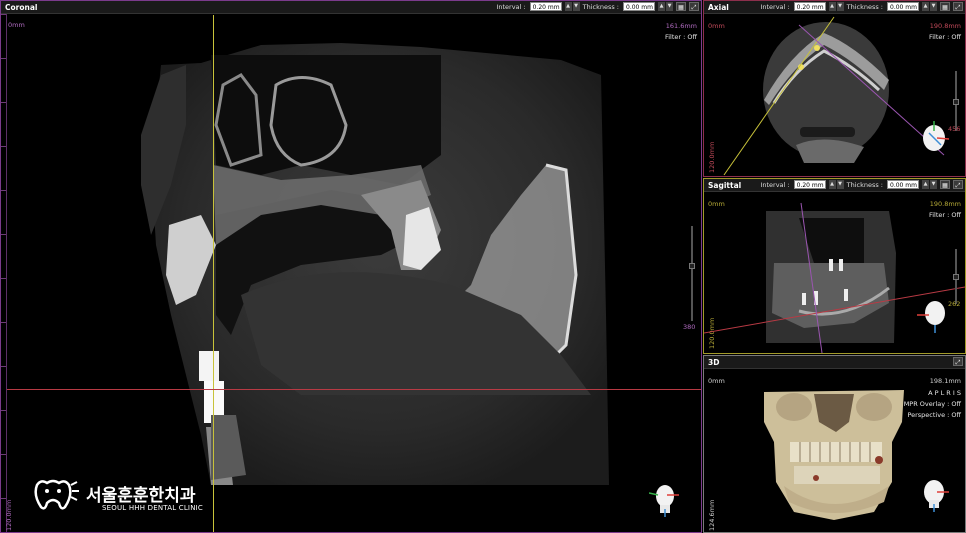 The height and width of the screenshot is (533, 966). What do you see at coordinates (714, 362) in the screenshot?
I see `panel-title: 3D` at bounding box center [714, 362].